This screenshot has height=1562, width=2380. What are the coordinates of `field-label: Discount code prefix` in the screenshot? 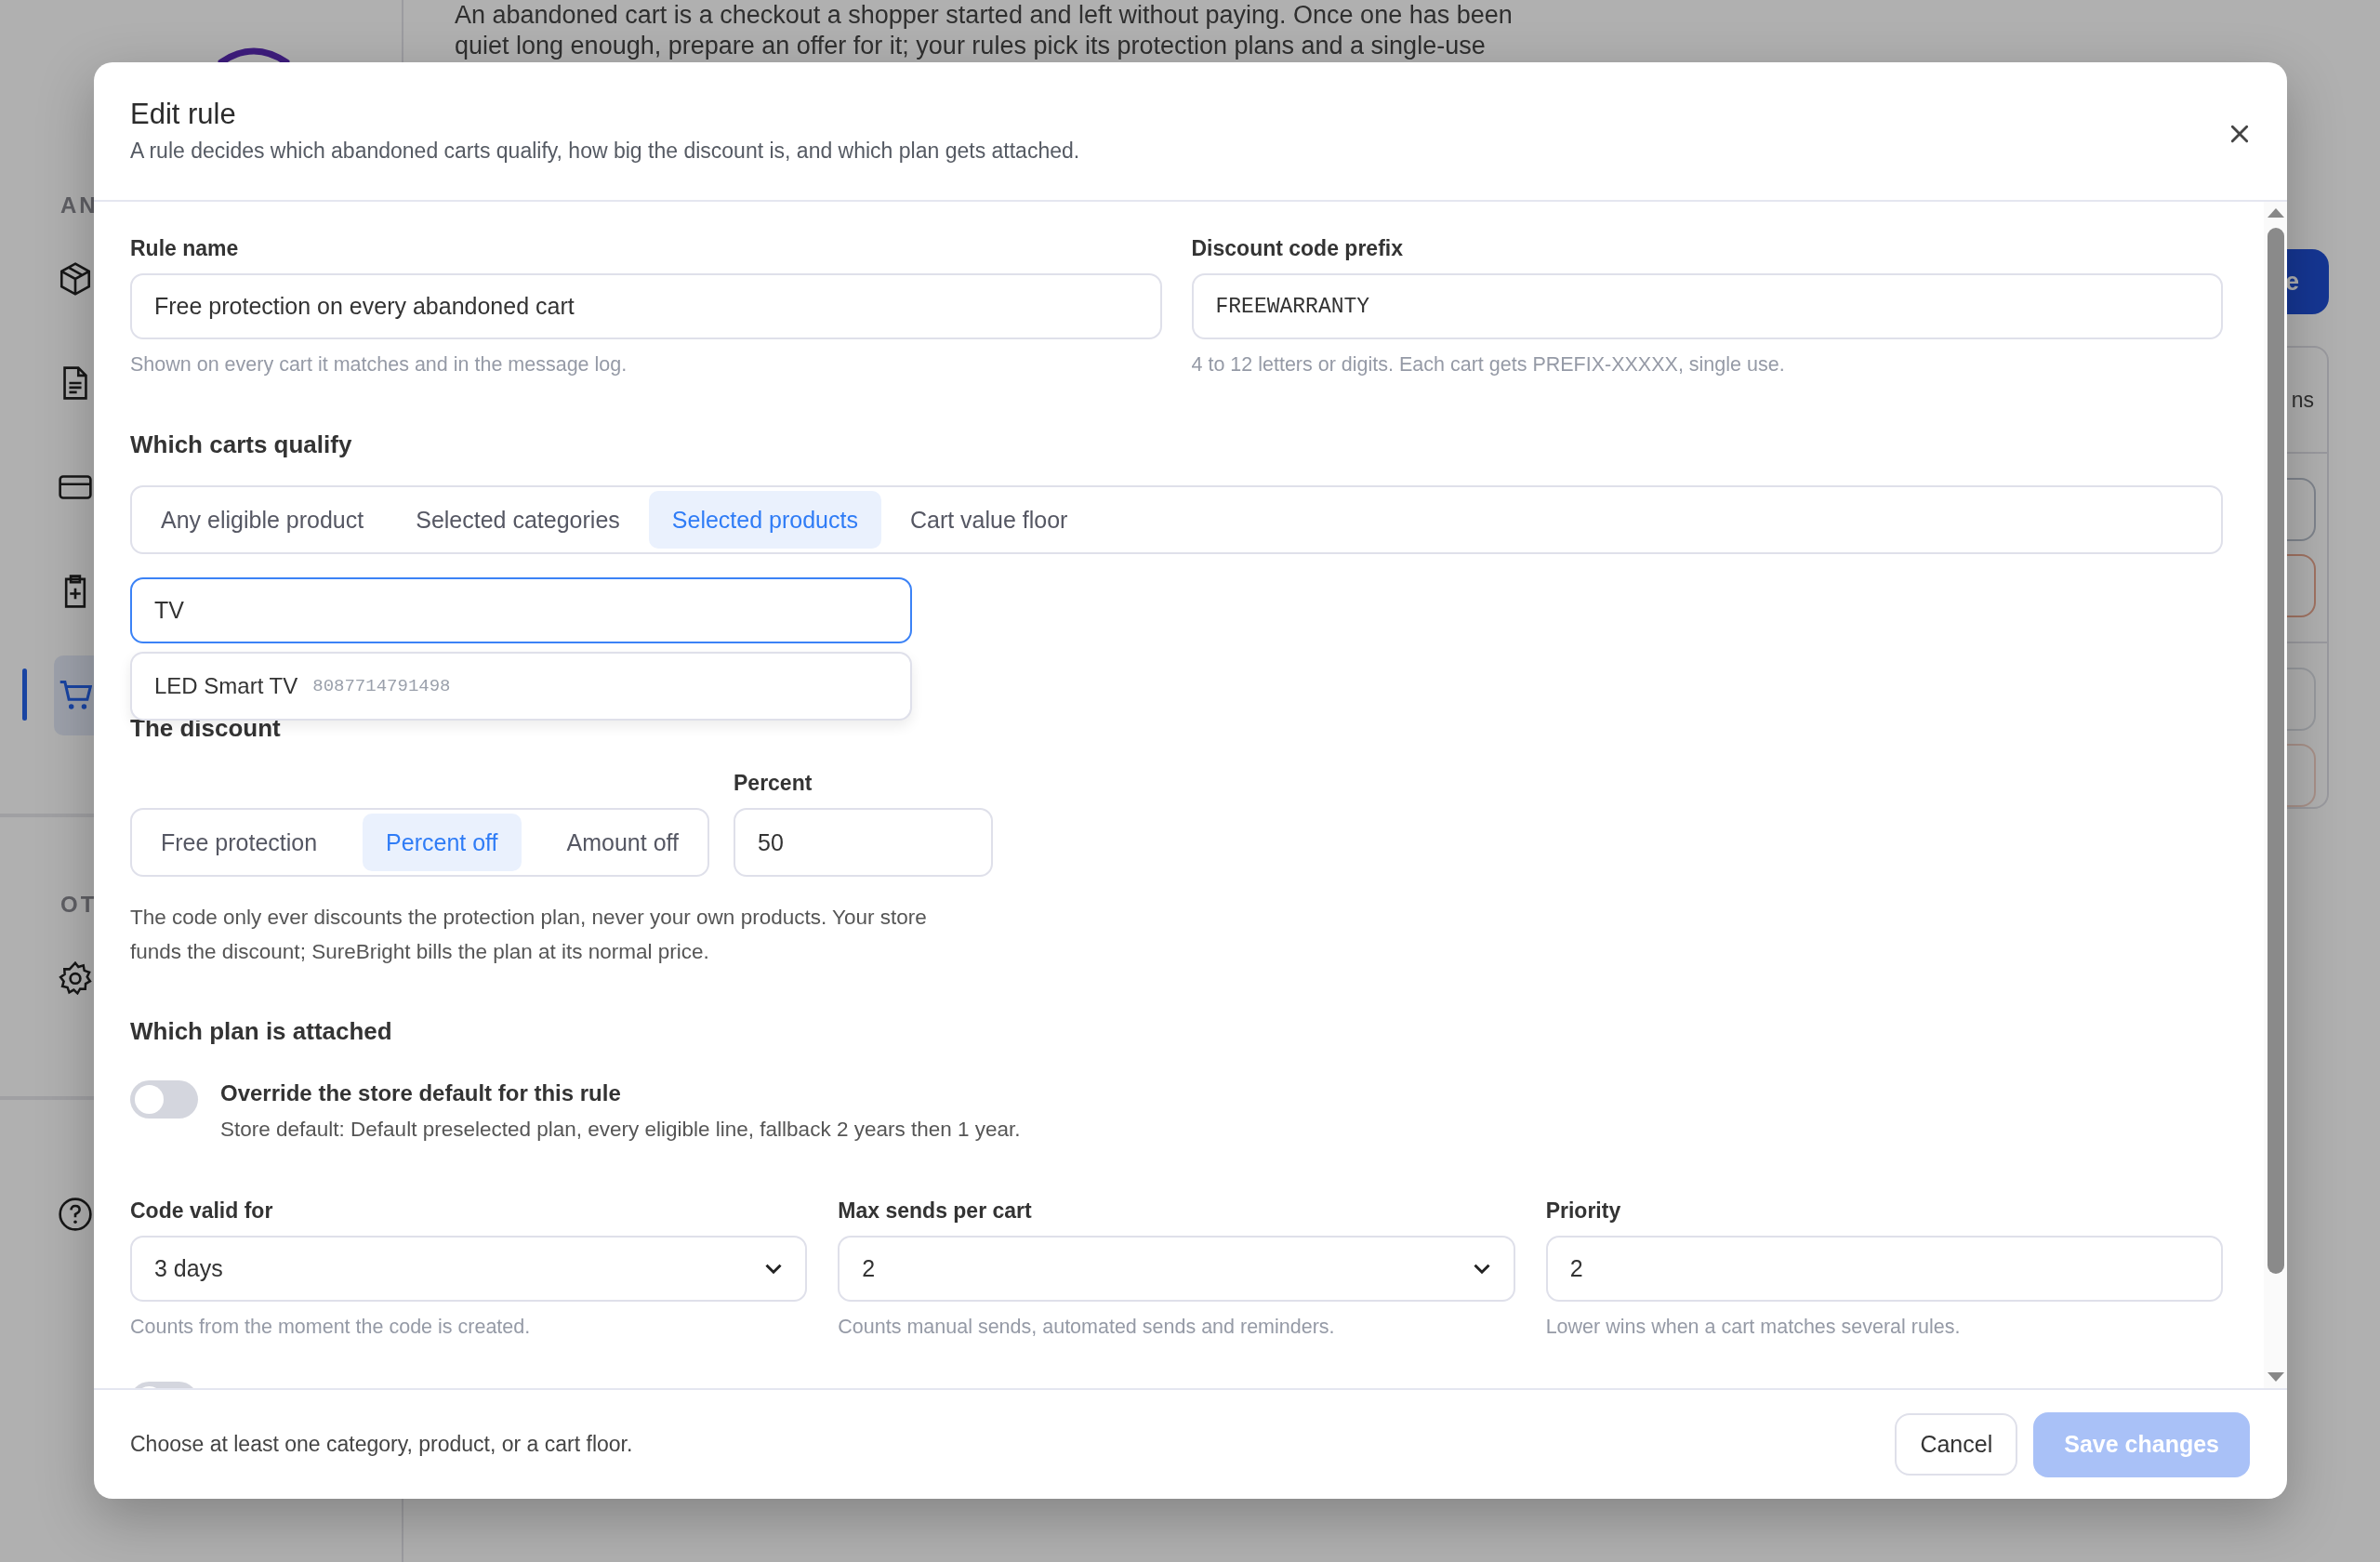 It's located at (1297, 248).